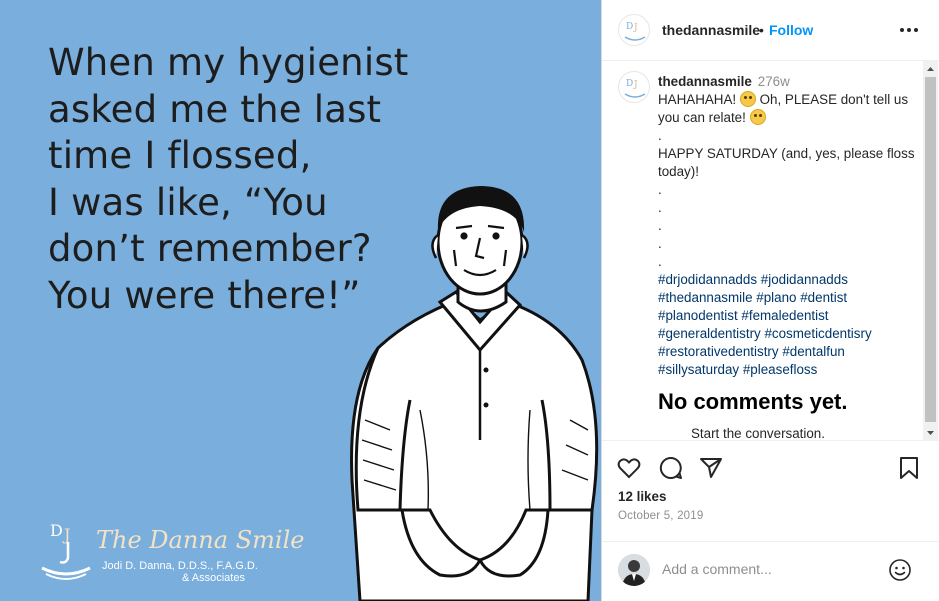 This screenshot has width=939, height=601. What do you see at coordinates (660, 516) in the screenshot?
I see `post-date: October 5, 2019` at bounding box center [660, 516].